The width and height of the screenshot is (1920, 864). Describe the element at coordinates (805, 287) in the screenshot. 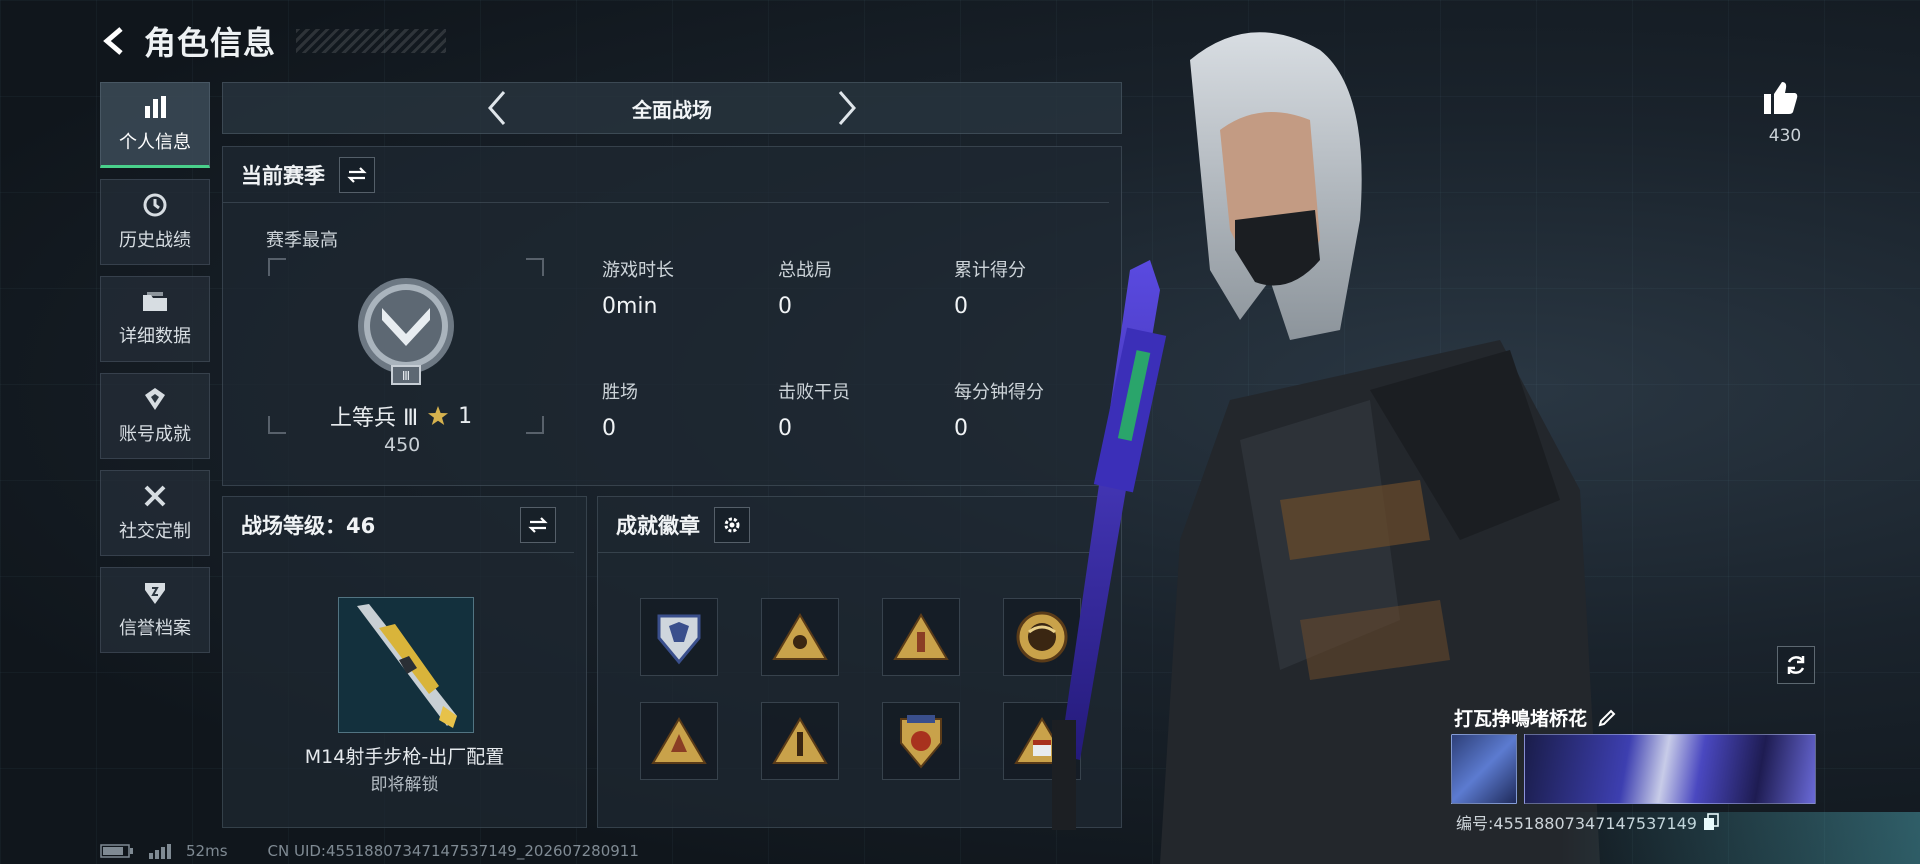

I see `stat-total-matches: 总战局 0` at that location.